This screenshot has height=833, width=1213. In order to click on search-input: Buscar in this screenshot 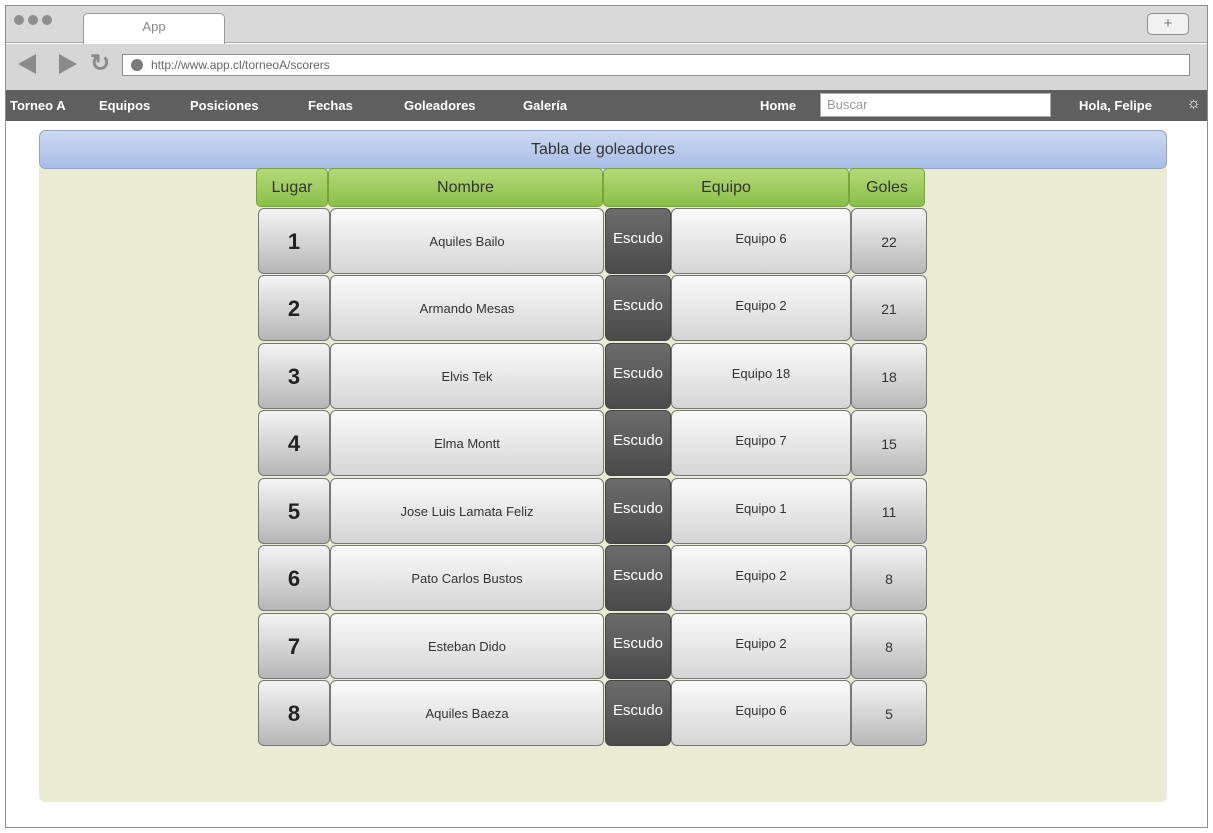, I will do `click(935, 105)`.